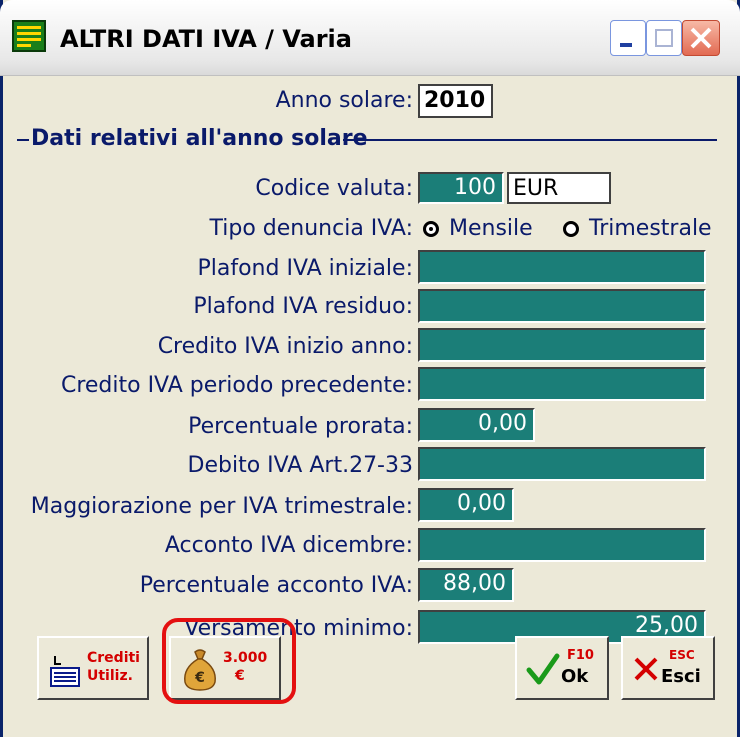 The height and width of the screenshot is (737, 746). I want to click on anno-label: Anno solare:, so click(344, 100).